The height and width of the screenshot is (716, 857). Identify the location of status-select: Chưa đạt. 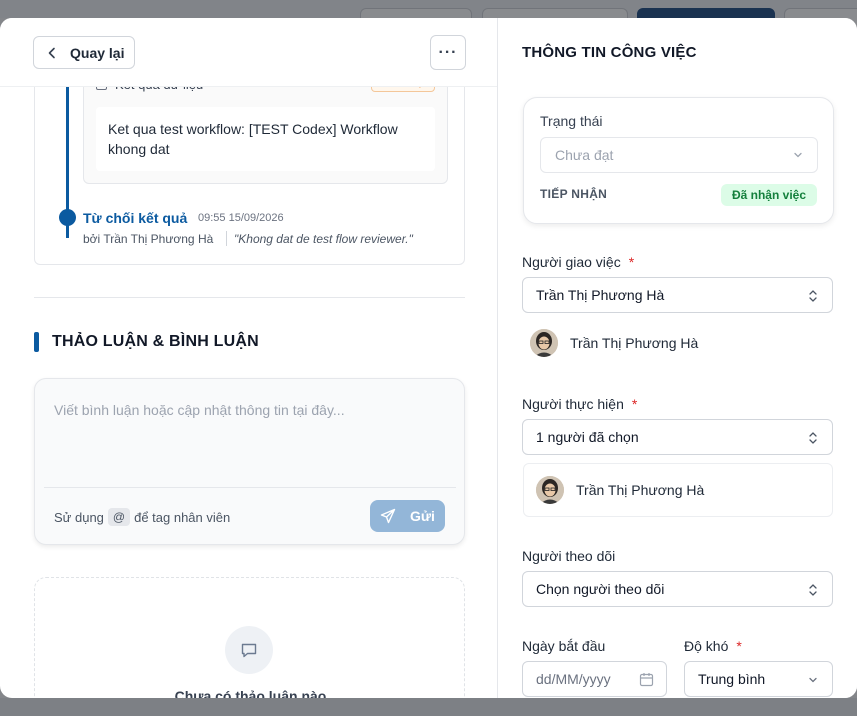
(679, 155).